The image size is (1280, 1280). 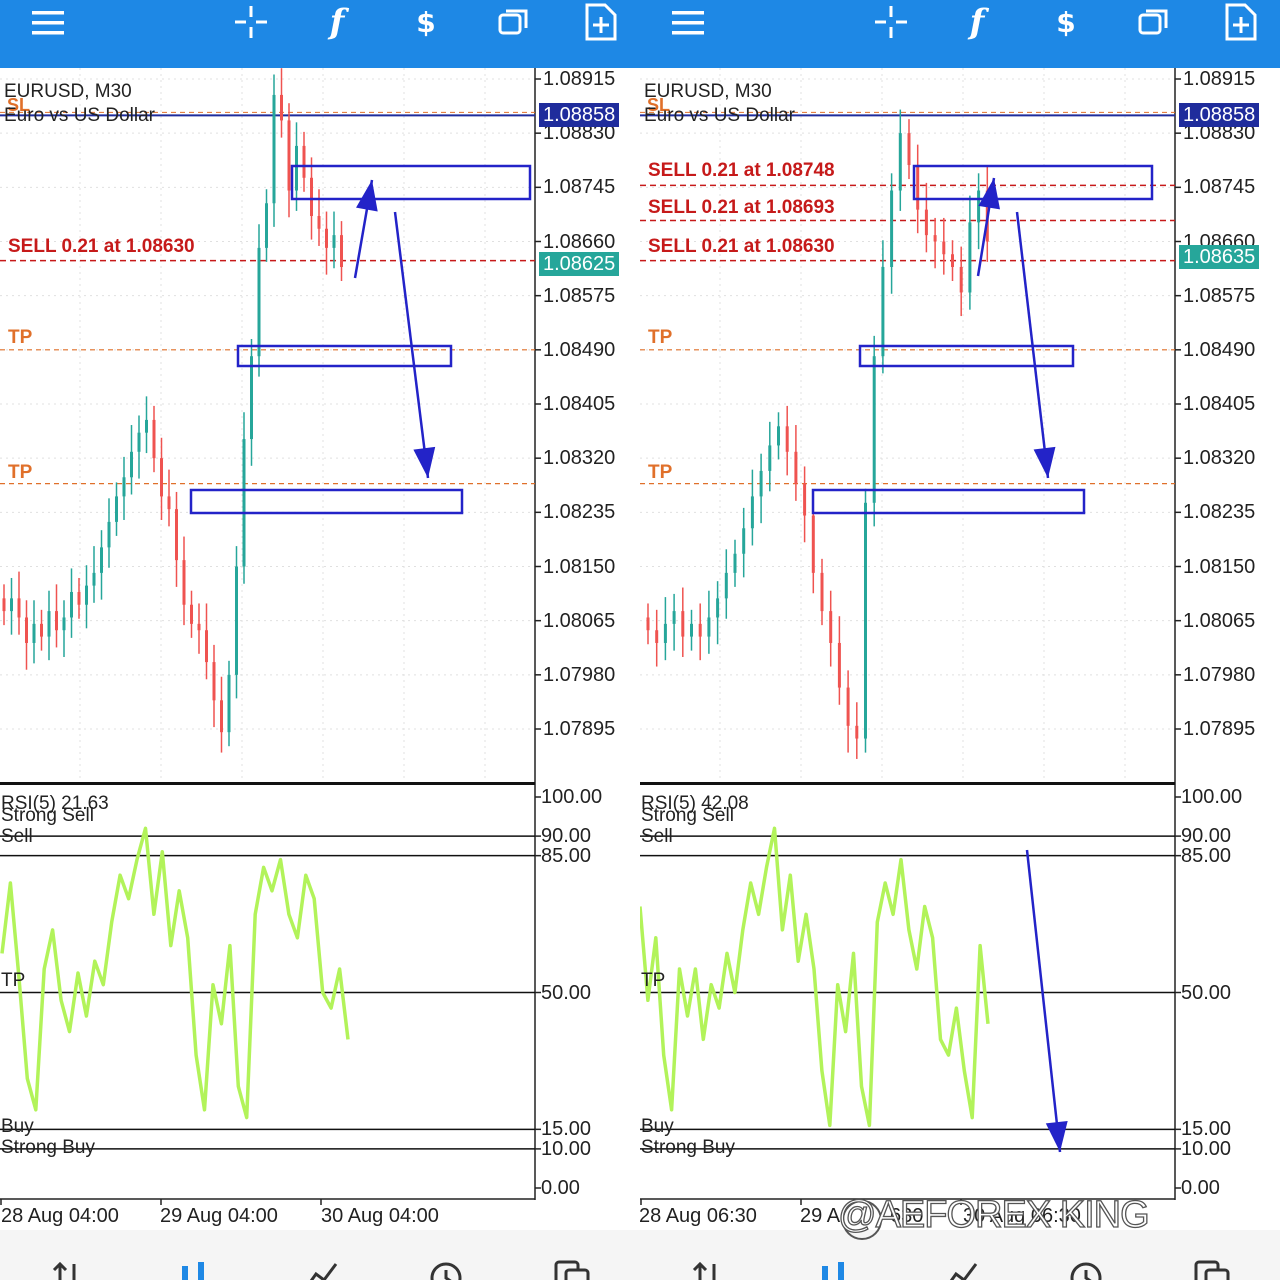 I want to click on trade-glyph: $, so click(x=1066, y=22).